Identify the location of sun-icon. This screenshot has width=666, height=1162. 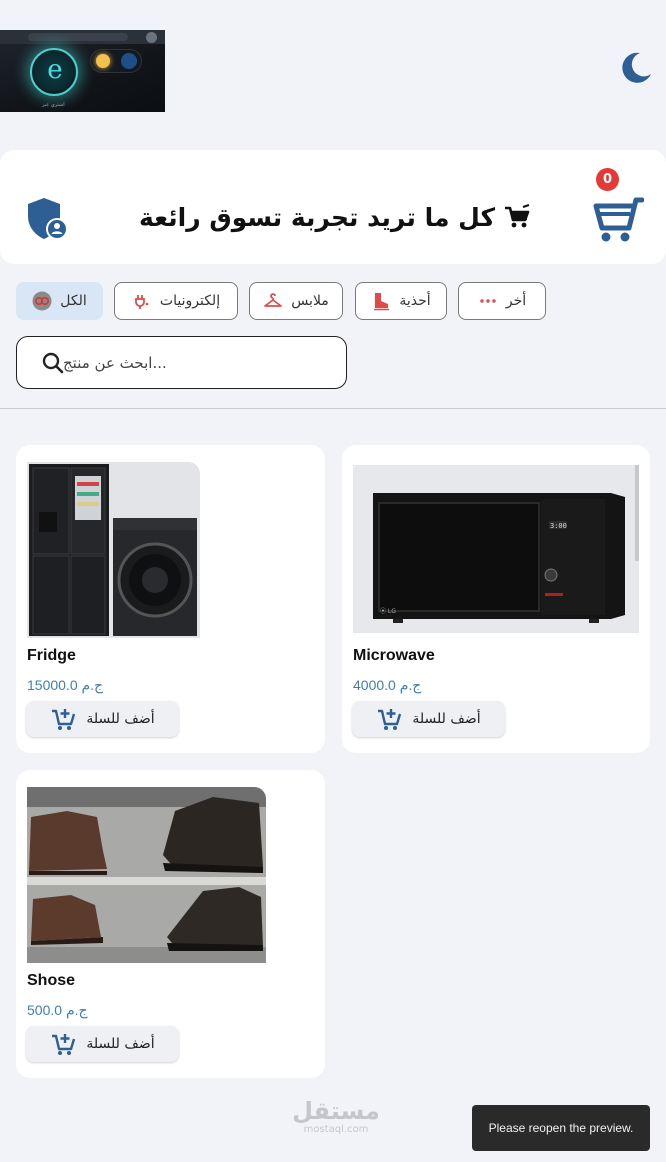
(103, 61).